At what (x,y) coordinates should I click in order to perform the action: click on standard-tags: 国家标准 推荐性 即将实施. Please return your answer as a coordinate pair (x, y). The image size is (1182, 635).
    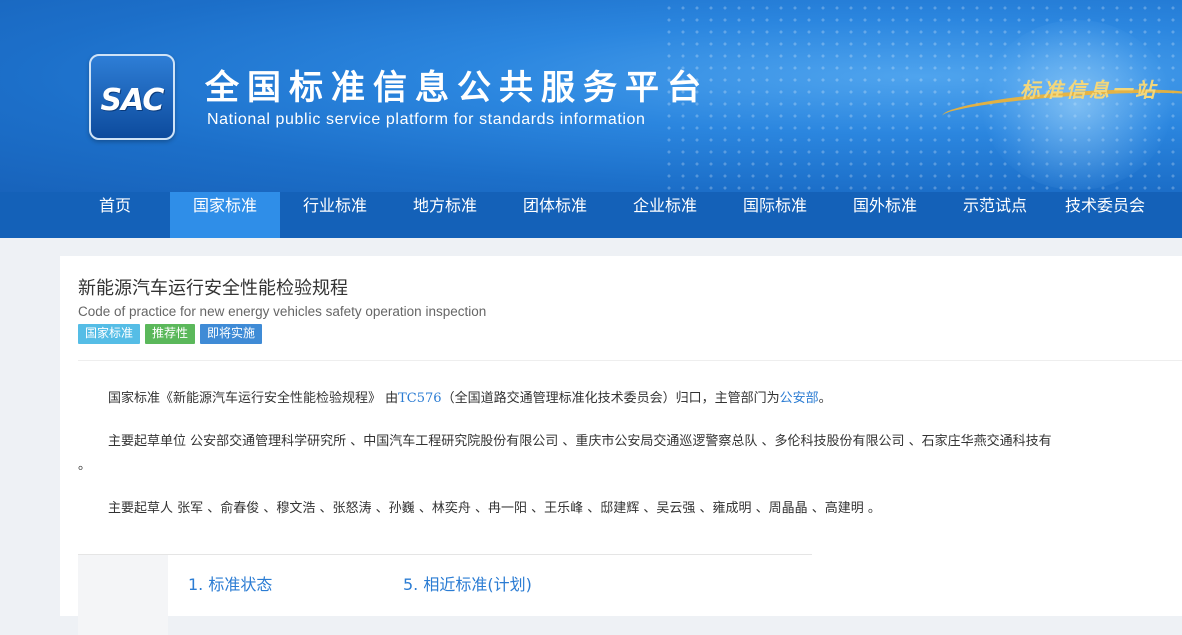
    Looking at the image, I should click on (170, 334).